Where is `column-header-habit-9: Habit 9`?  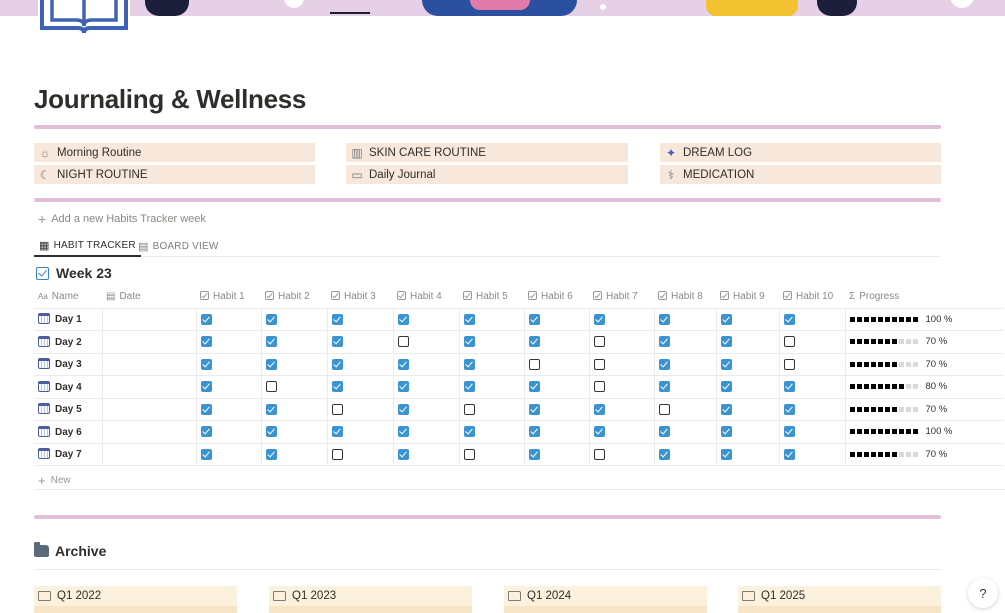 column-header-habit-9: Habit 9 is located at coordinates (747, 297).